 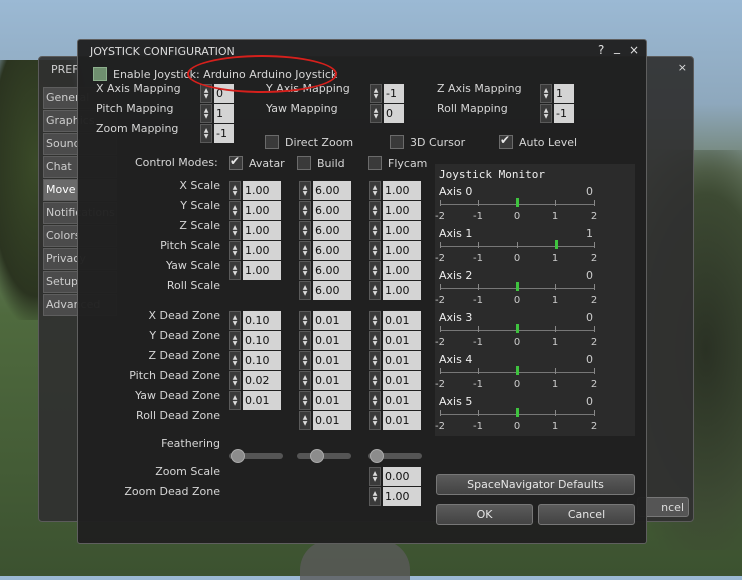 What do you see at coordinates (316, 456) in the screenshot?
I see `feathering-knob-build` at bounding box center [316, 456].